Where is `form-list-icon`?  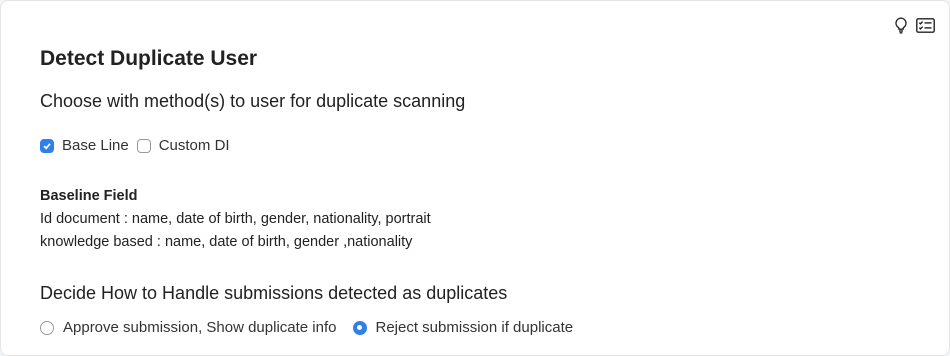
form-list-icon is located at coordinates (925, 25).